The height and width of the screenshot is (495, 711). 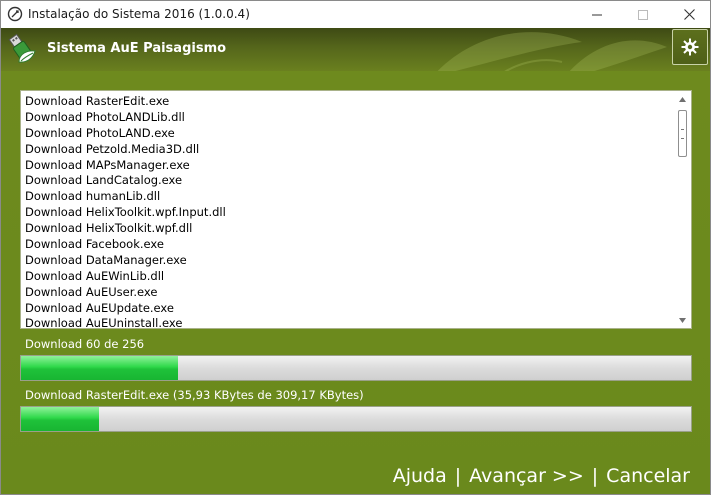 I want to click on list-item: Download HelixToolkit.wpf.dll, so click(x=109, y=228).